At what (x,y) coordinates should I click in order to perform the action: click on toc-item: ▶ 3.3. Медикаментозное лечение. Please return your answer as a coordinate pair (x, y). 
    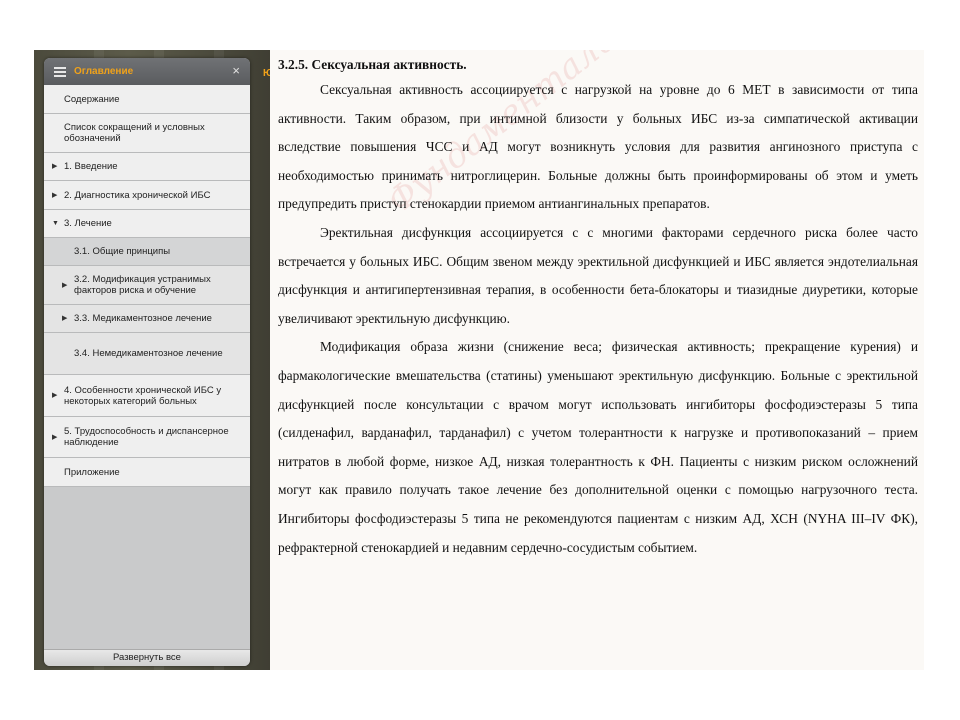
    Looking at the image, I should click on (147, 319).